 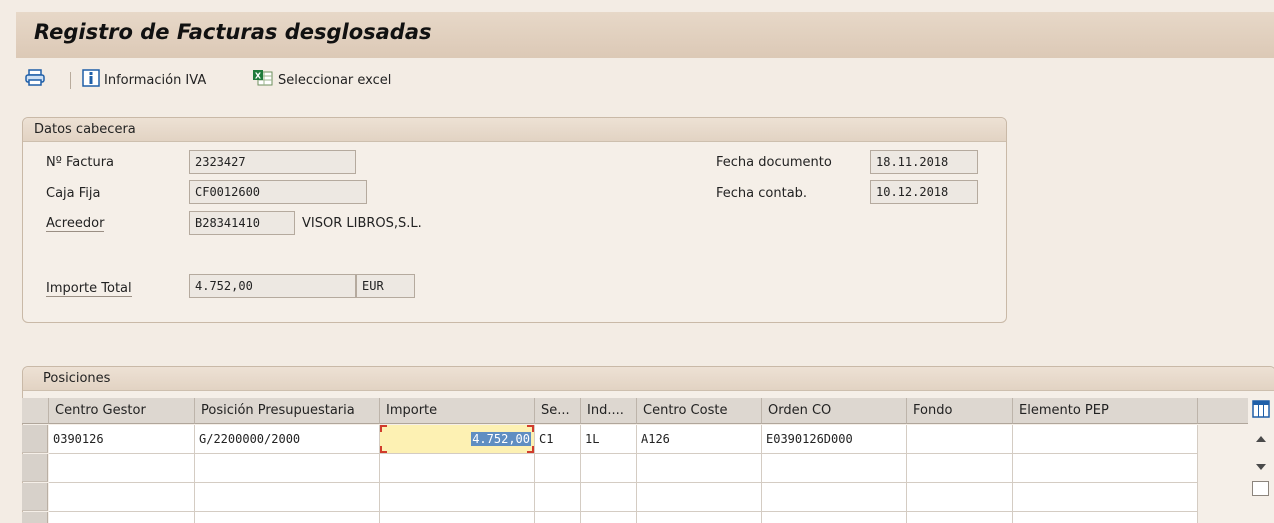 I want to click on toolbar-separator, so click(x=70, y=80).